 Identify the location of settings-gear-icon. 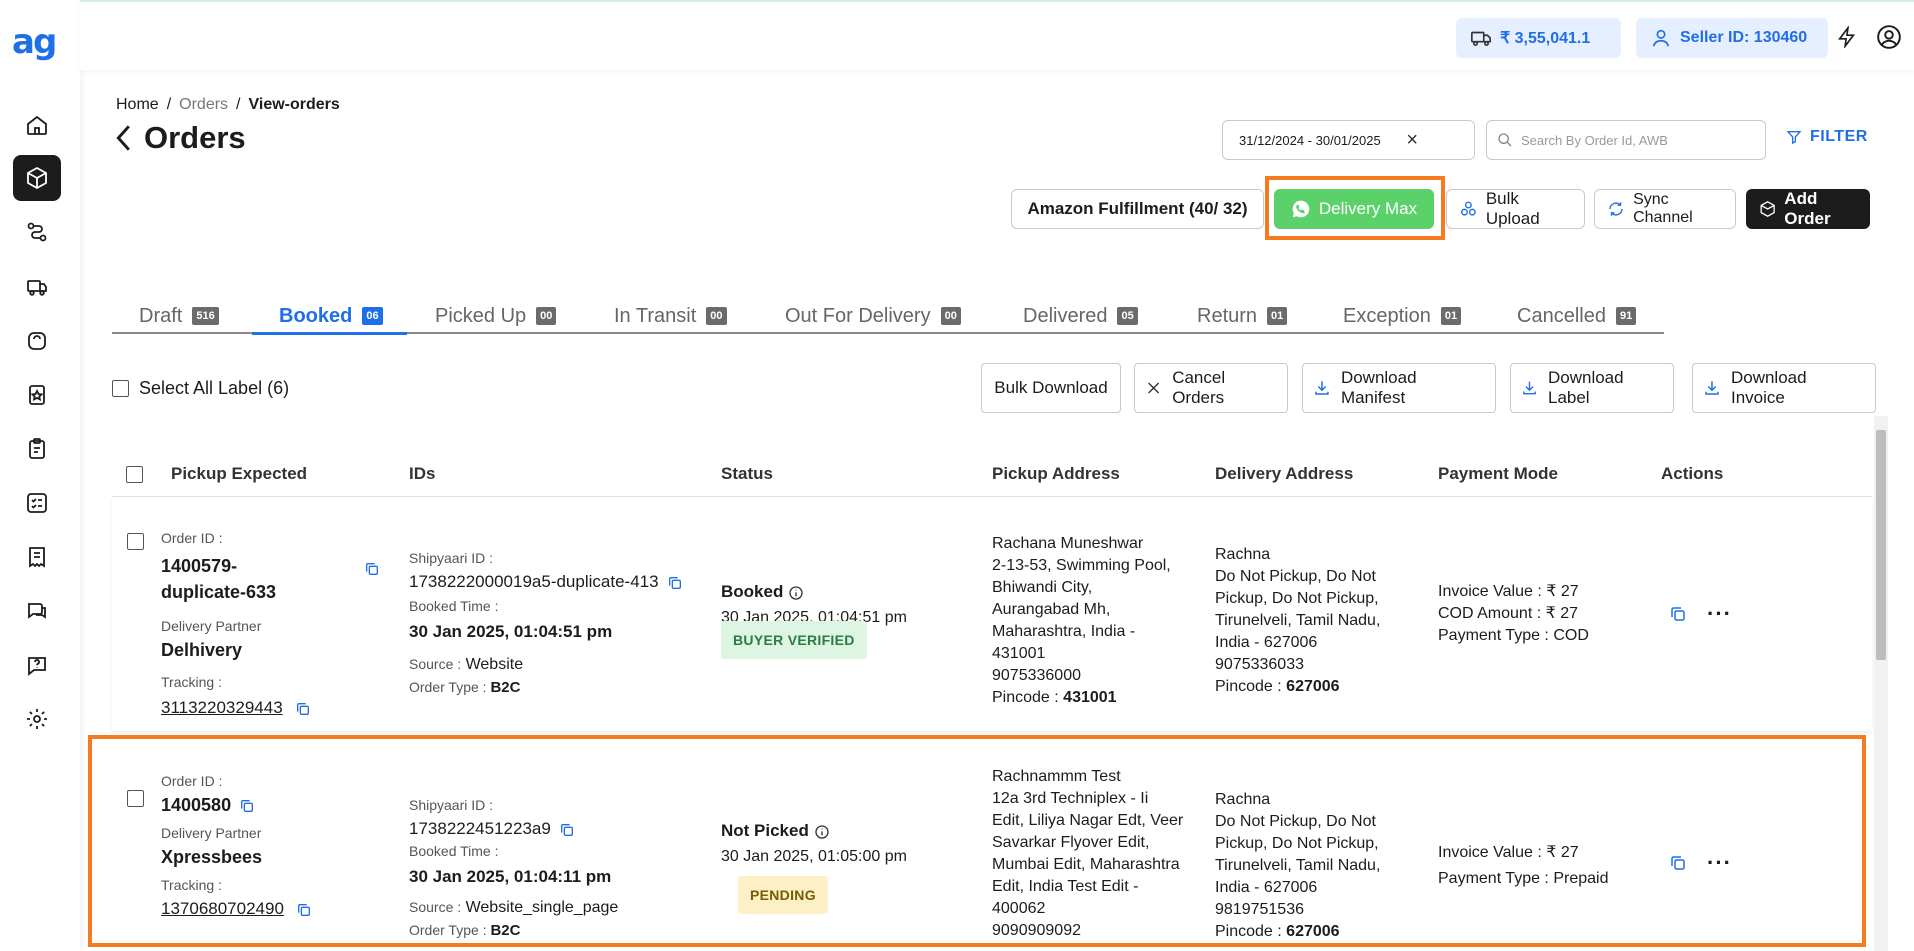
(37, 719).